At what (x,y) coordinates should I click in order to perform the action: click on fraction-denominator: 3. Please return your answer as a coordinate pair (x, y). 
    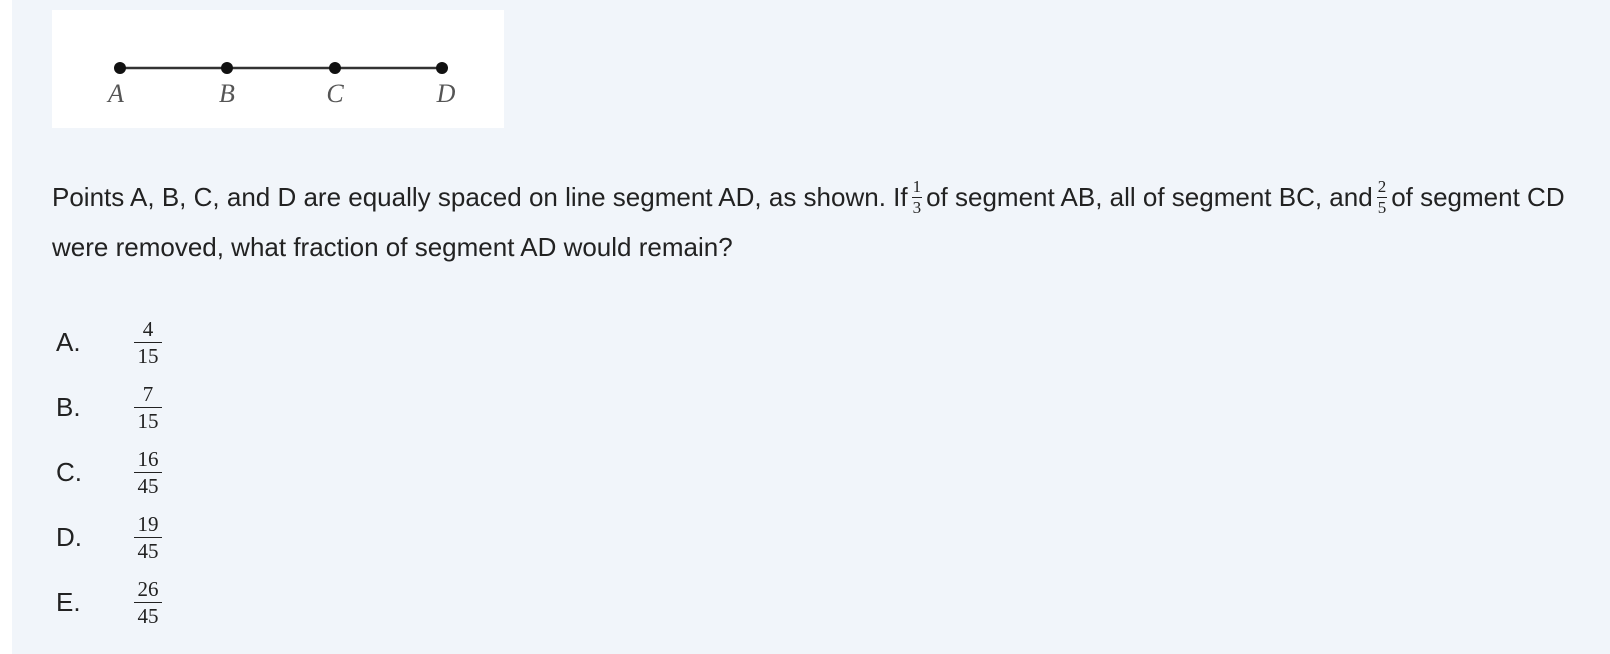
    Looking at the image, I should click on (917, 207).